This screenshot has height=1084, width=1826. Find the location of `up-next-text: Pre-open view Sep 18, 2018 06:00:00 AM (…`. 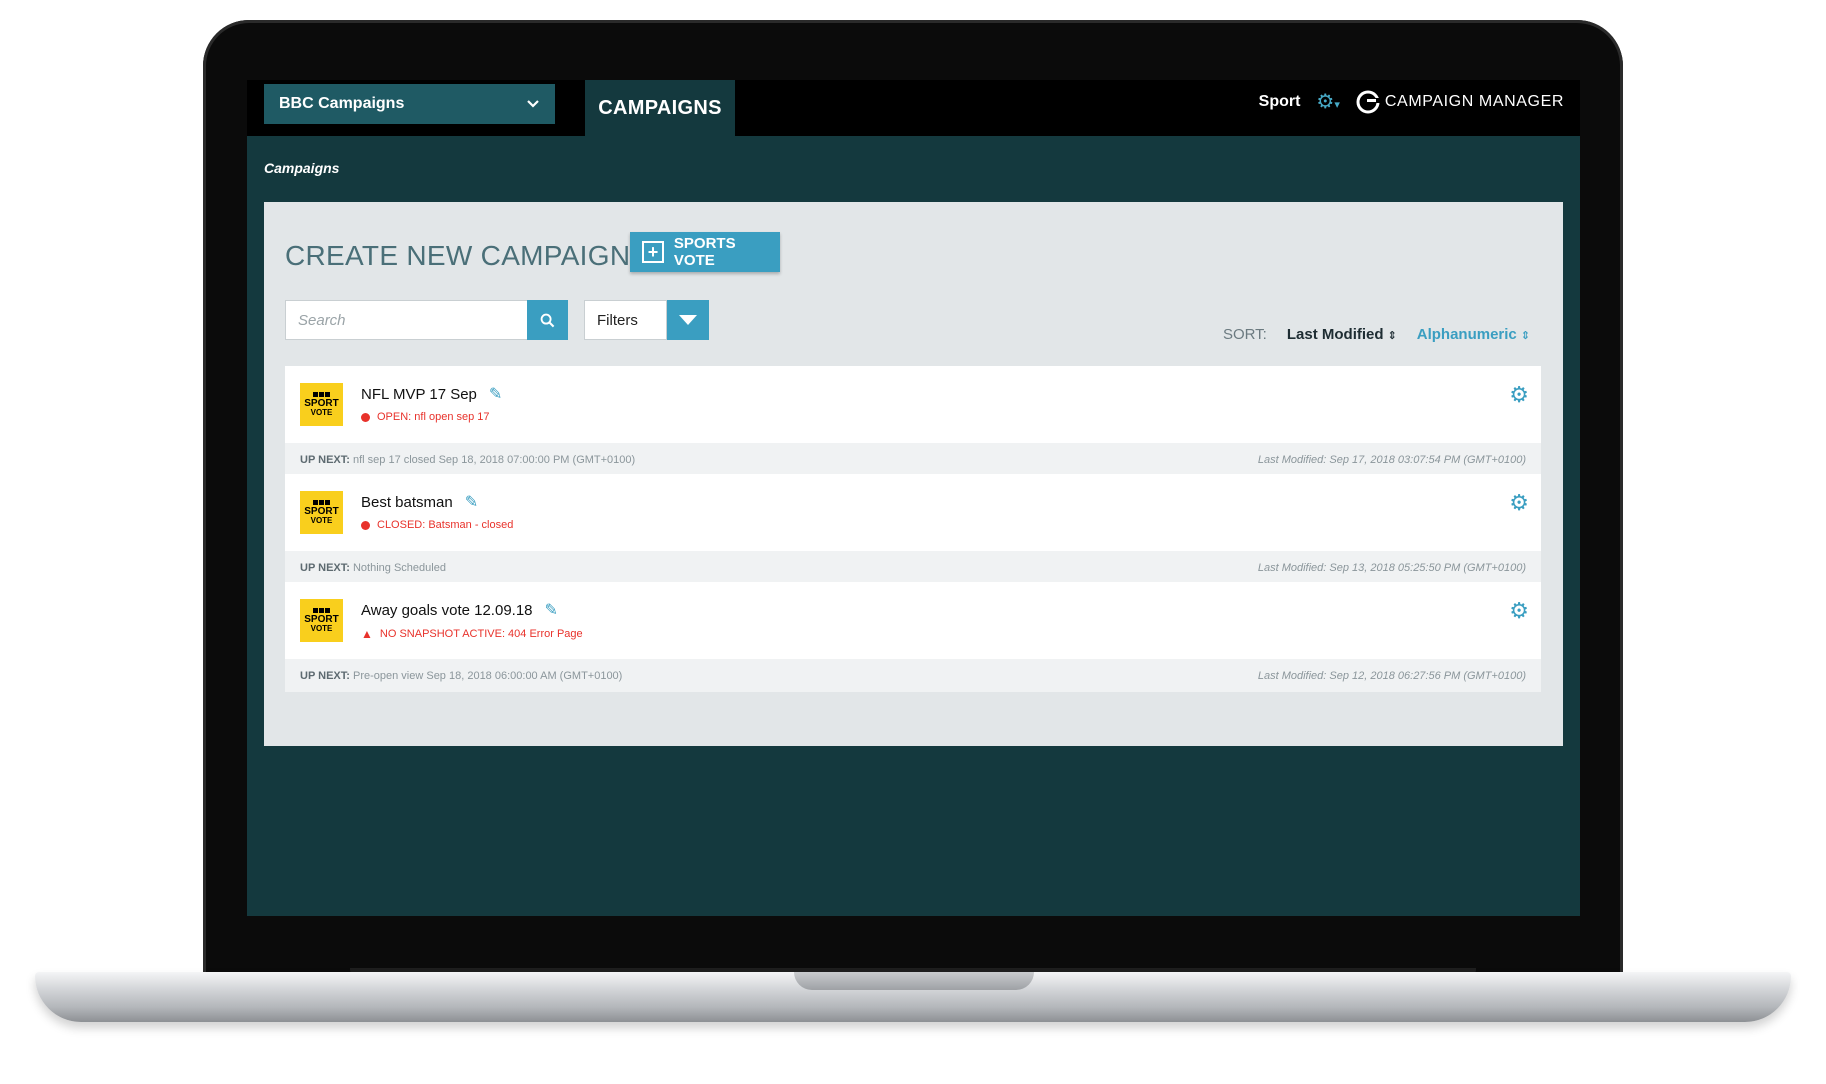

up-next-text: Pre-open view Sep 18, 2018 06:00:00 AM (… is located at coordinates (487, 675).